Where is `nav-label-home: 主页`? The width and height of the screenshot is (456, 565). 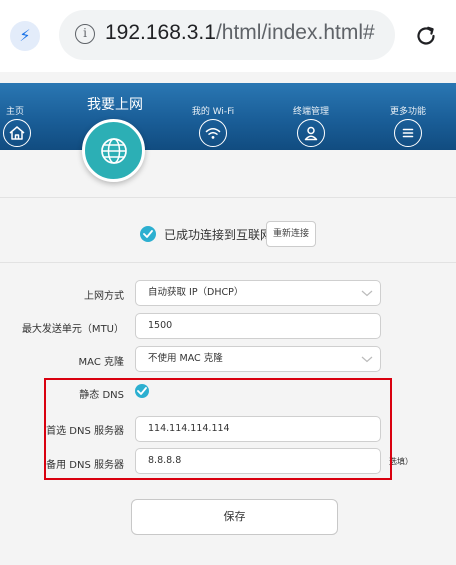 nav-label-home: 主页 is located at coordinates (14, 112).